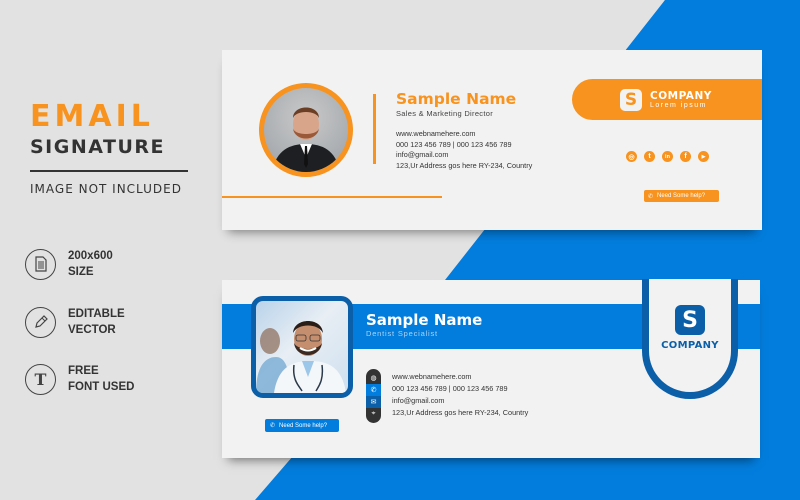  I want to click on contact-icon-bar: ◍ ✆ ✉ ⌖, so click(373, 396).